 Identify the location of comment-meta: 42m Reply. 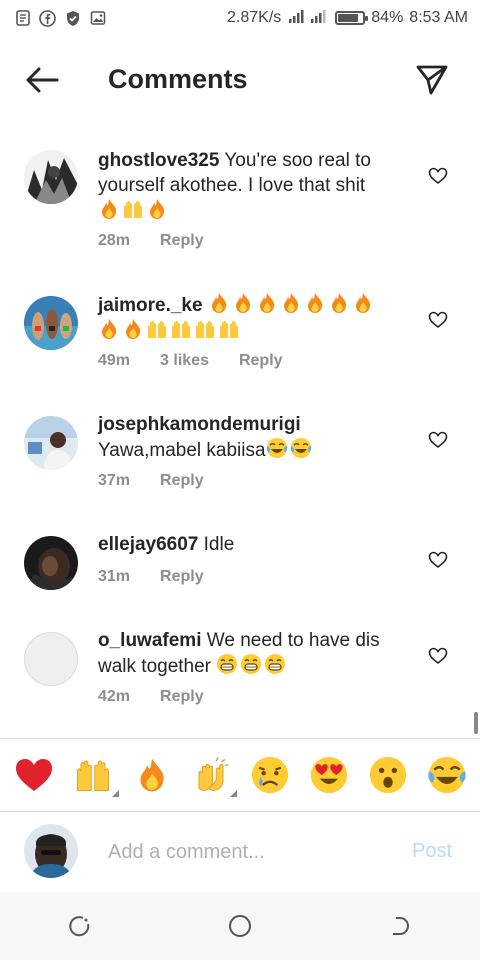
(151, 697).